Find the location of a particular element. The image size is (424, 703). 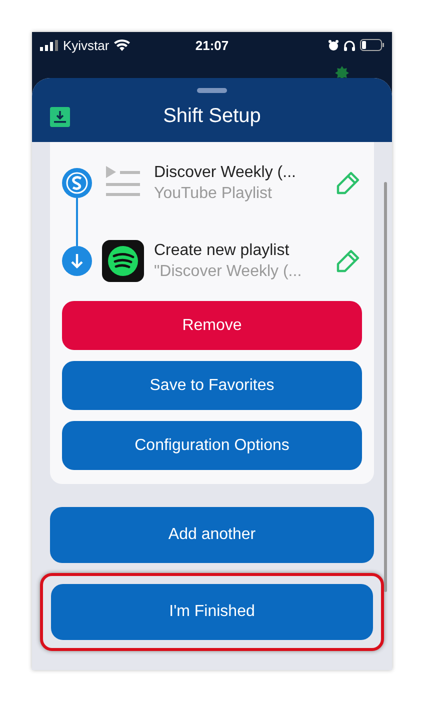

drag-handle is located at coordinates (212, 90).